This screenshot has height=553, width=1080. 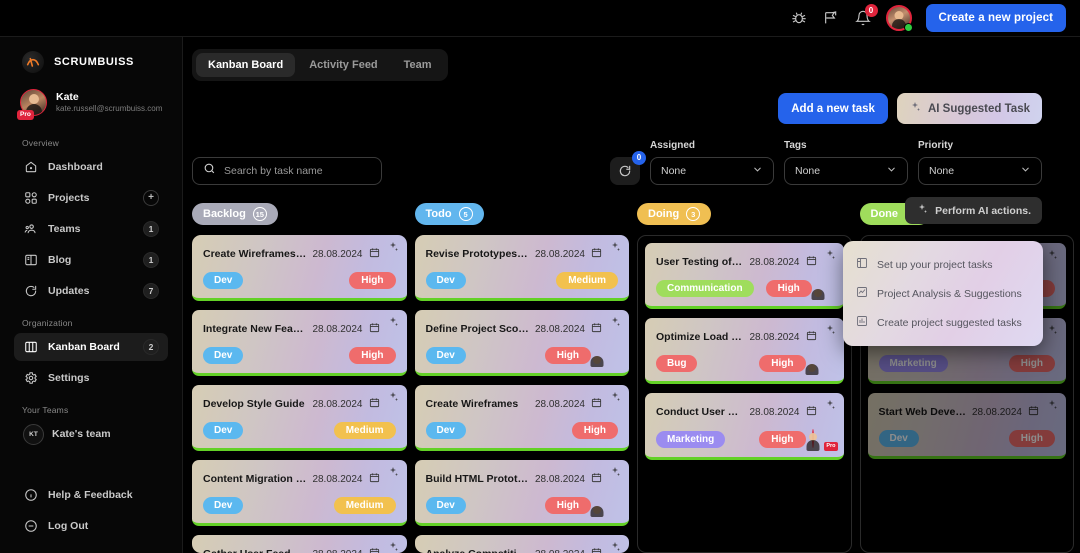 I want to click on avatar, so click(x=899, y=18).